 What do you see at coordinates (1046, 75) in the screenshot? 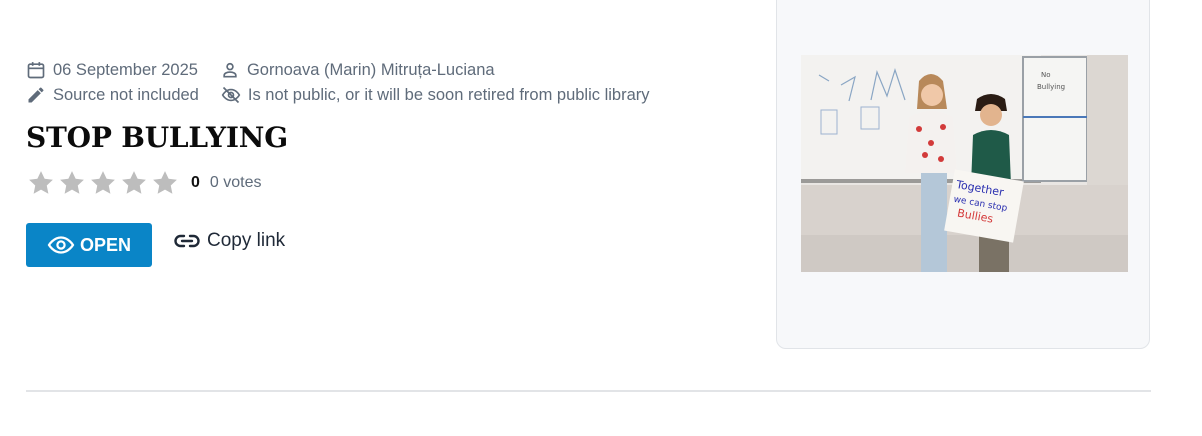
I see `svg-text: No` at bounding box center [1046, 75].